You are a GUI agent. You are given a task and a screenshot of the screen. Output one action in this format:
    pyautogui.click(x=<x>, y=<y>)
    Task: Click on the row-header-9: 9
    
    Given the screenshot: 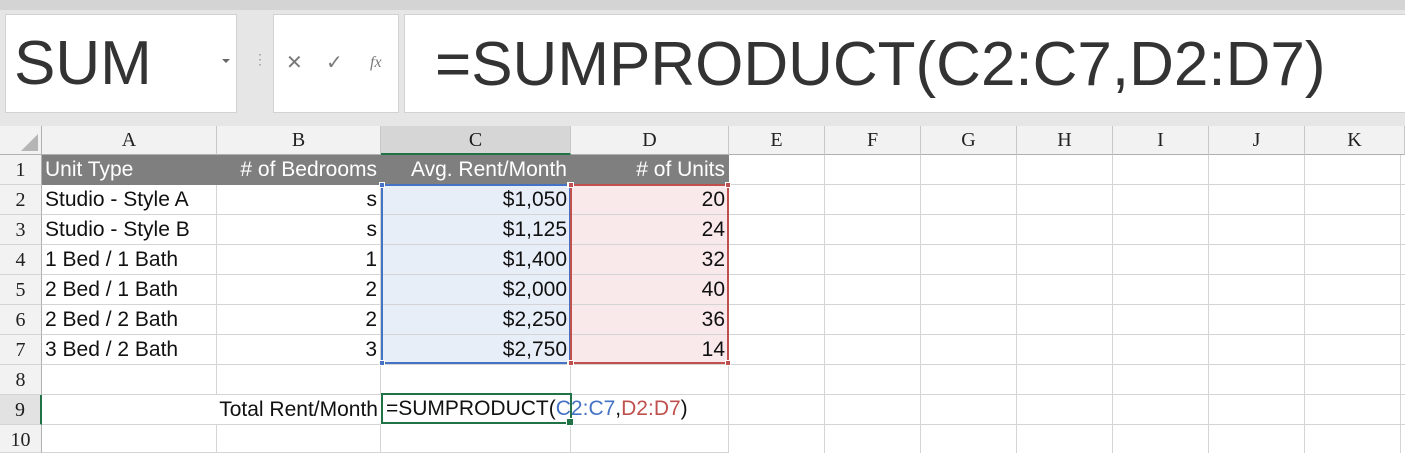 What is the action you would take?
    pyautogui.click(x=21, y=410)
    